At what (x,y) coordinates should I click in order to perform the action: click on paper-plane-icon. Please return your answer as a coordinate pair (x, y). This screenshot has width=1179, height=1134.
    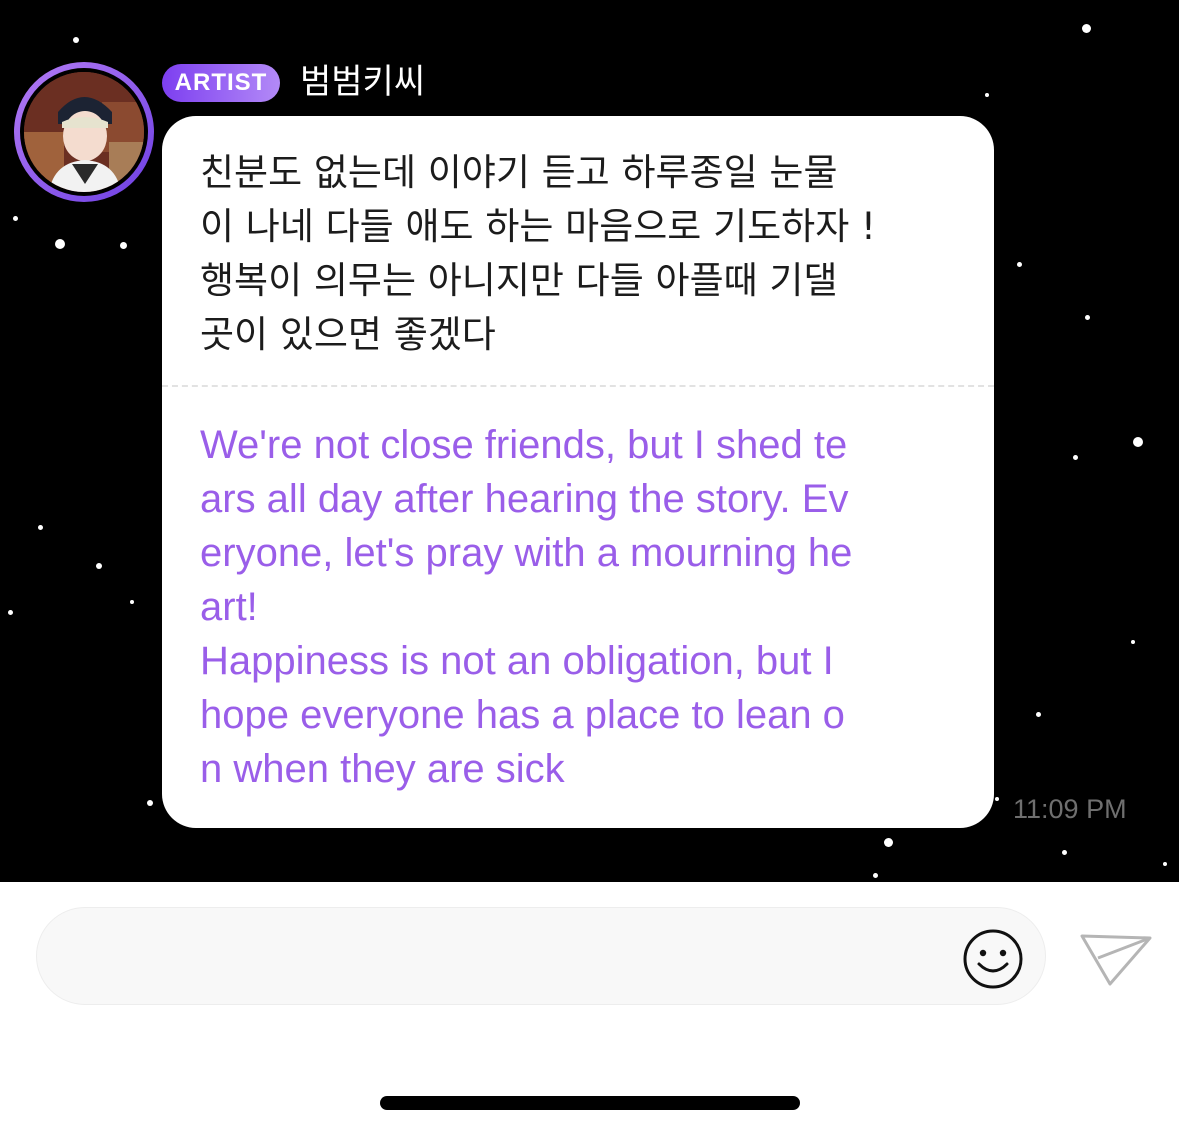
    Looking at the image, I should click on (1116, 958).